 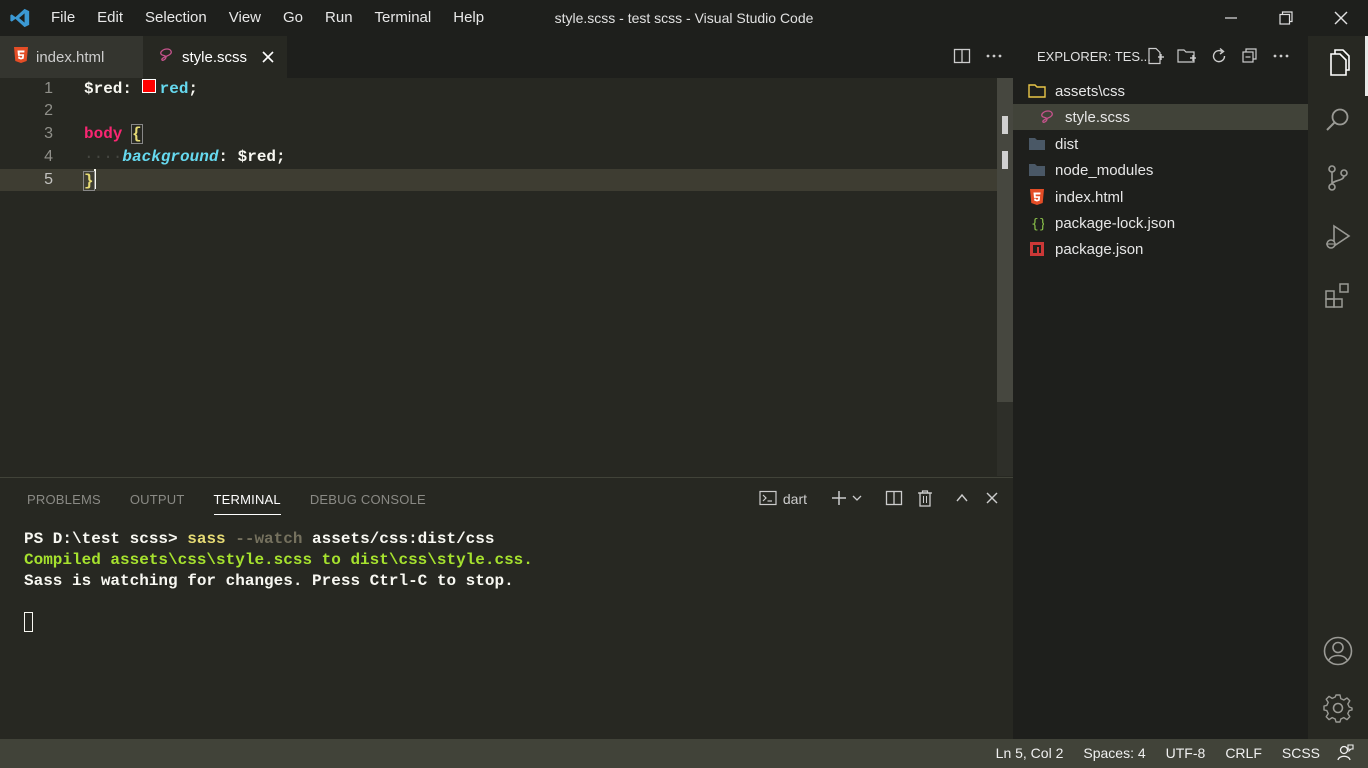 I want to click on menu-file: File, so click(x=63, y=18).